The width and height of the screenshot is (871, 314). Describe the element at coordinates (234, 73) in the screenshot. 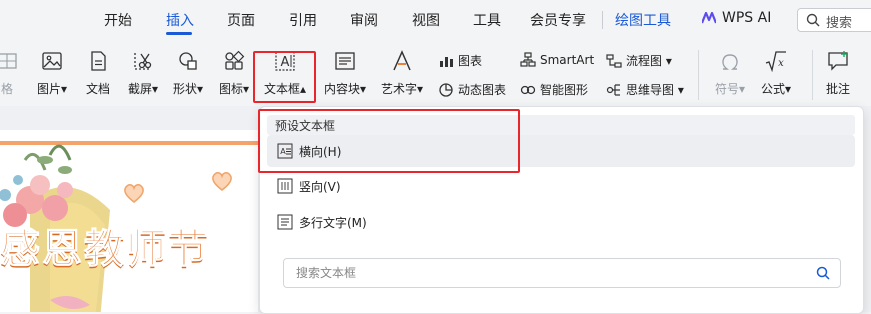

I see `icon-tool: 图标▾` at that location.